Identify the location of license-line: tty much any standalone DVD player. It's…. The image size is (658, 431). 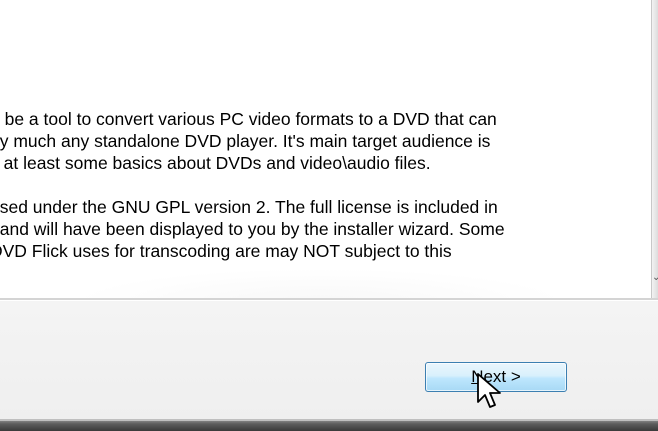
(245, 141).